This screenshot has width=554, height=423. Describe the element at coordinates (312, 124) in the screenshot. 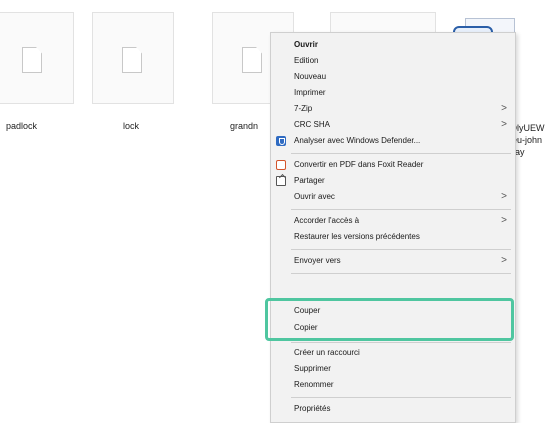

I see `menu-item-label: CRC SHA` at that location.